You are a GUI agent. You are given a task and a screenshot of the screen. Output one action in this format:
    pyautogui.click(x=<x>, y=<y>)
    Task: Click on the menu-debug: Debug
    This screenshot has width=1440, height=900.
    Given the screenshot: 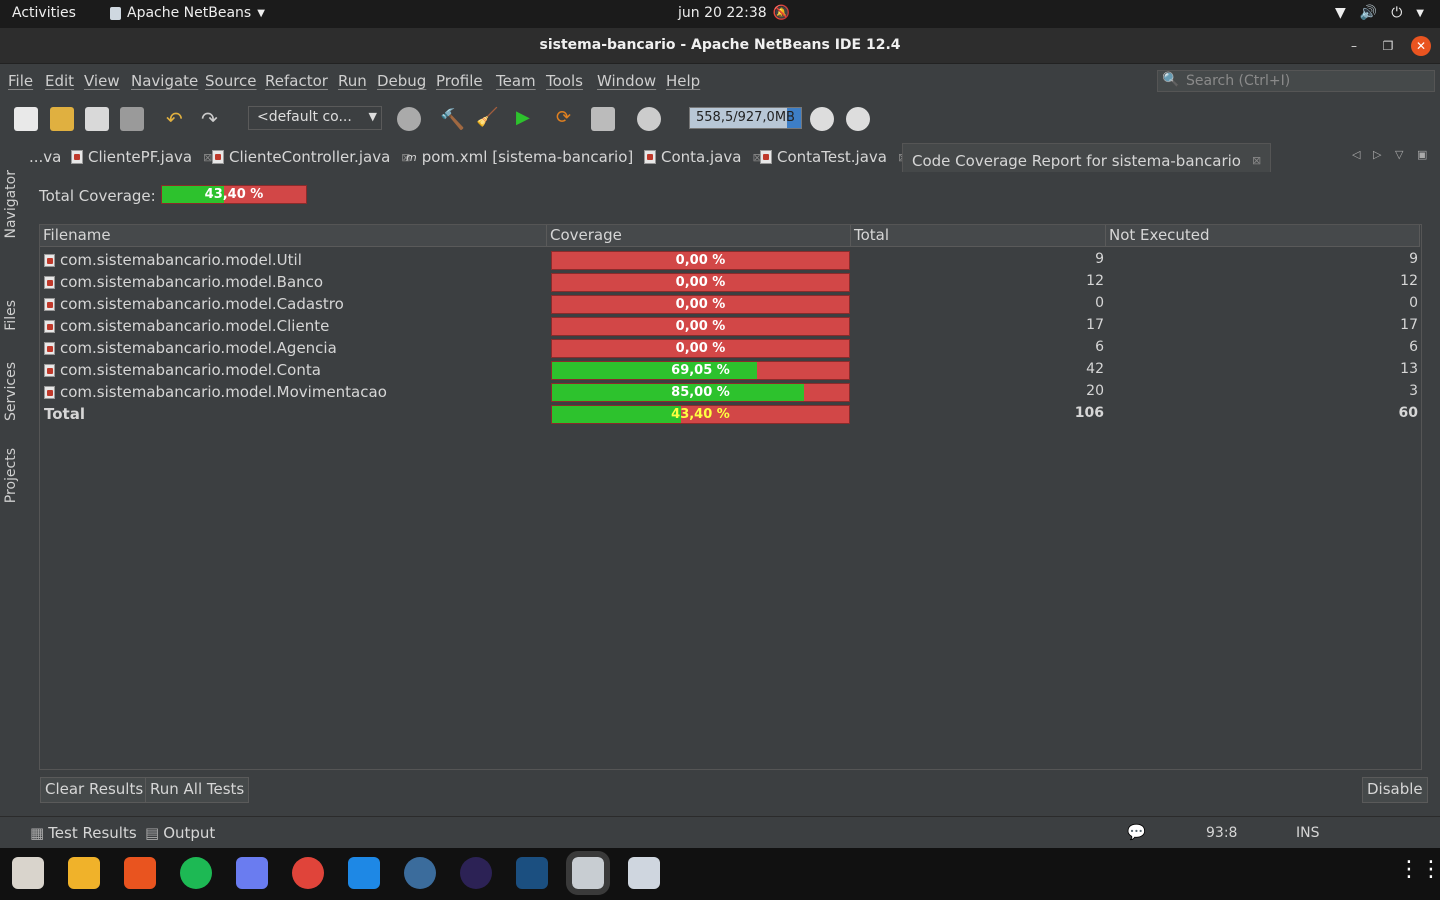 What is the action you would take?
    pyautogui.click(x=401, y=81)
    